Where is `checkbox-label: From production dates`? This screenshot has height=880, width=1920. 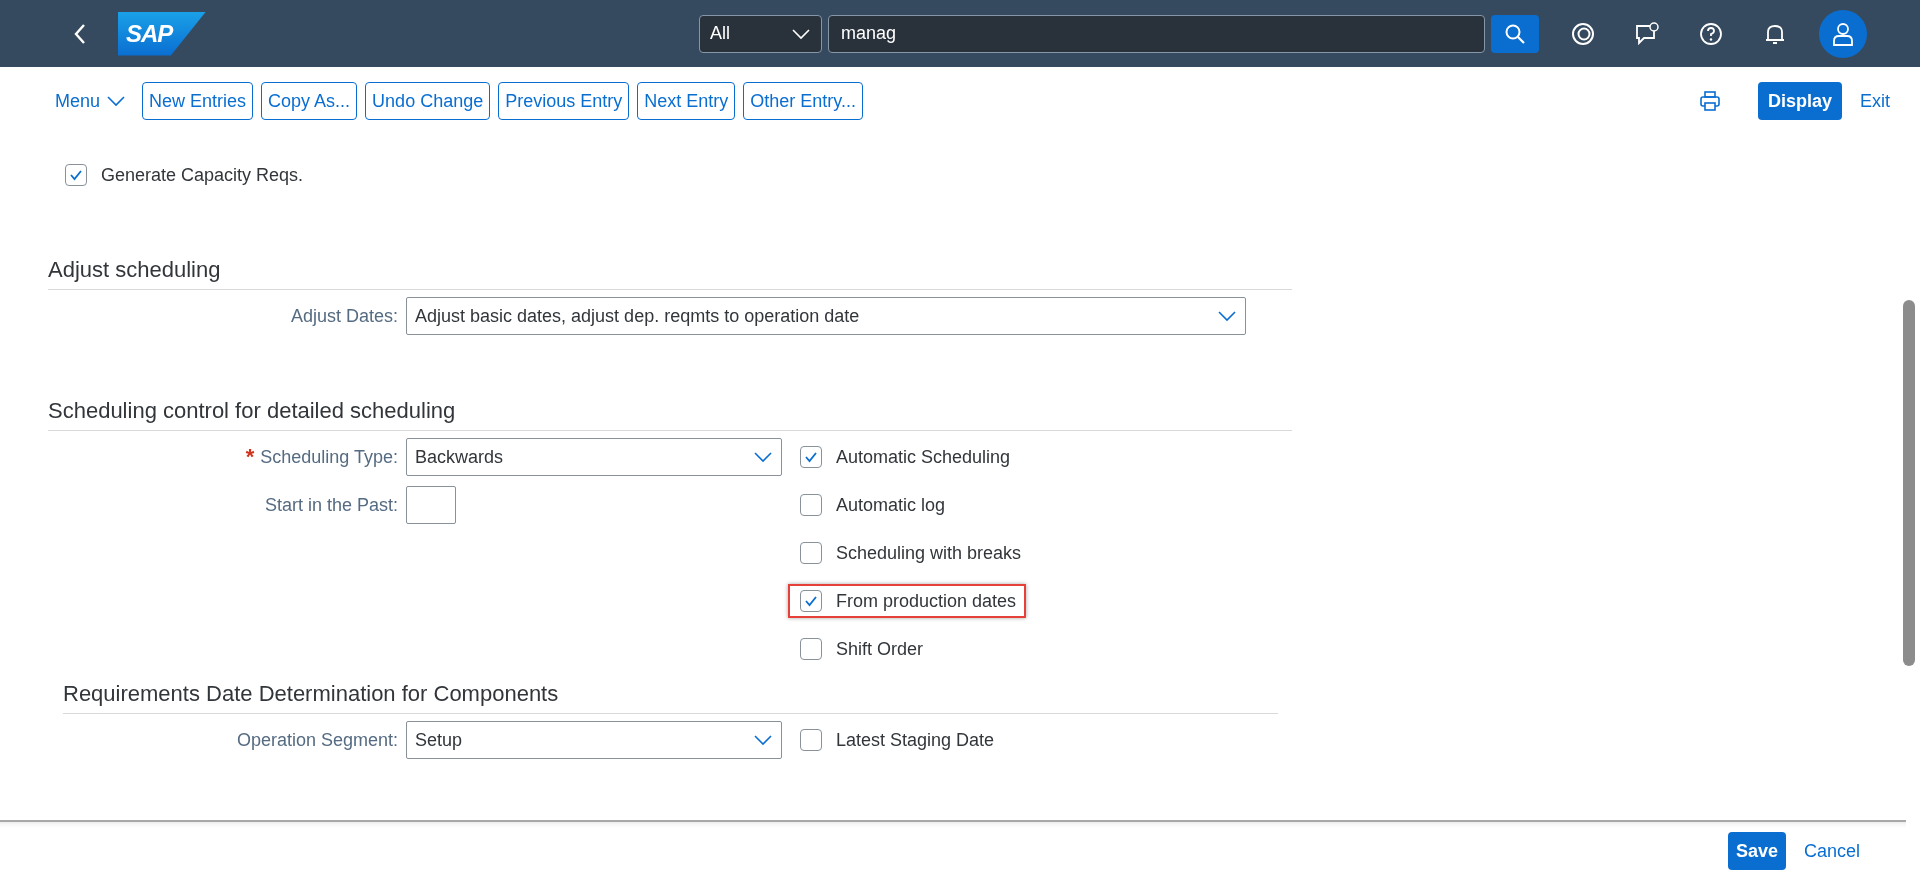 checkbox-label: From production dates is located at coordinates (926, 601).